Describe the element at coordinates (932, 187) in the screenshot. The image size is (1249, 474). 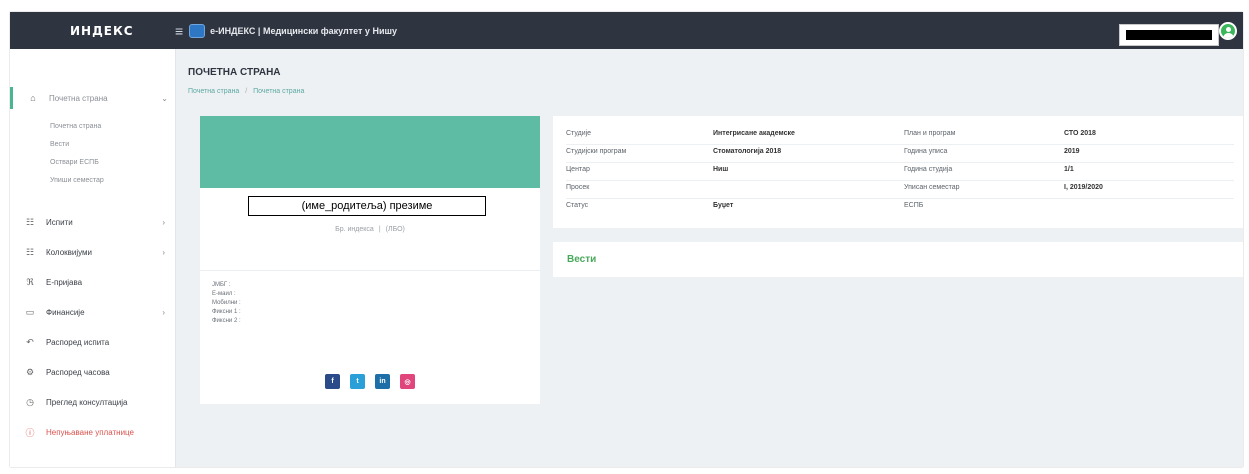
I see `info-label: Уписан семестар` at that location.